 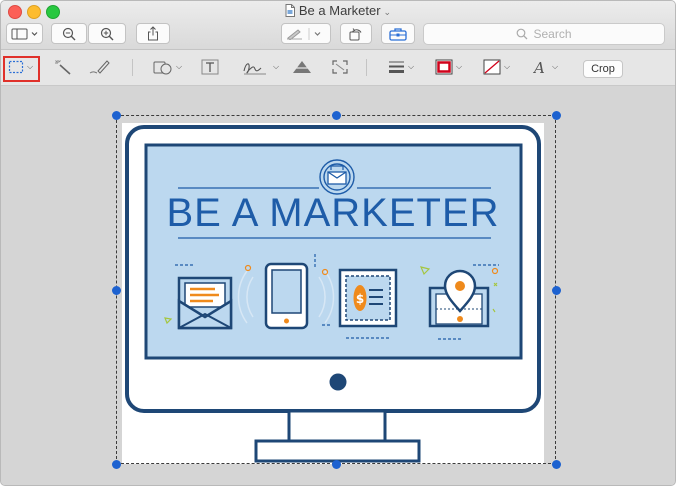 I want to click on fill-color-tool: ⌵, so click(x=496, y=67).